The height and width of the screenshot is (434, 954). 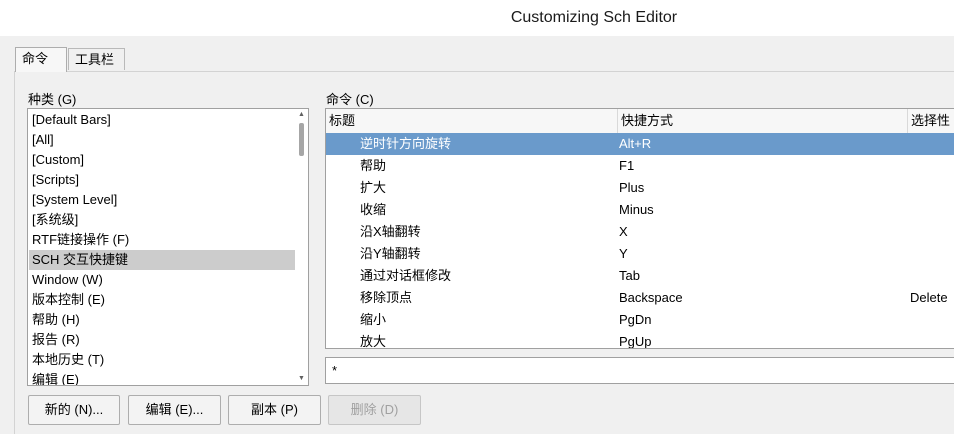 I want to click on command-shortcut: Plus, so click(x=632, y=187).